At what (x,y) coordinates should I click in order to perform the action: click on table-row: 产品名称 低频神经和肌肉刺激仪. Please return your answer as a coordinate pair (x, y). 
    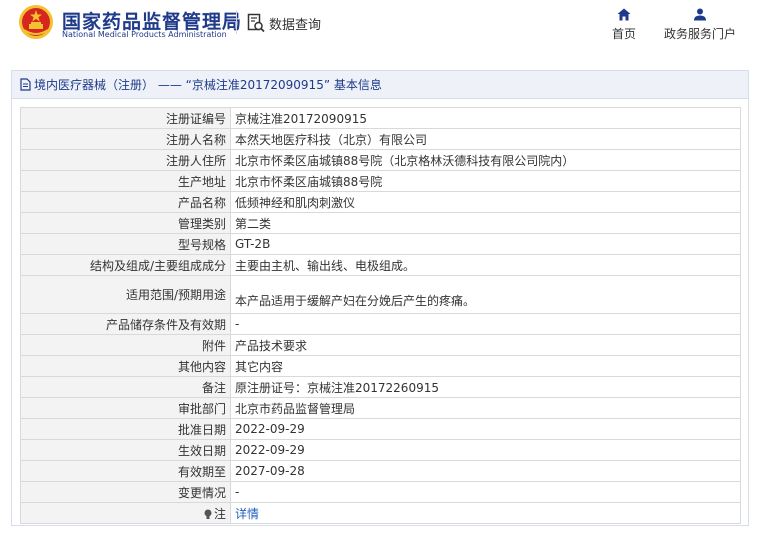
    Looking at the image, I should click on (380, 202).